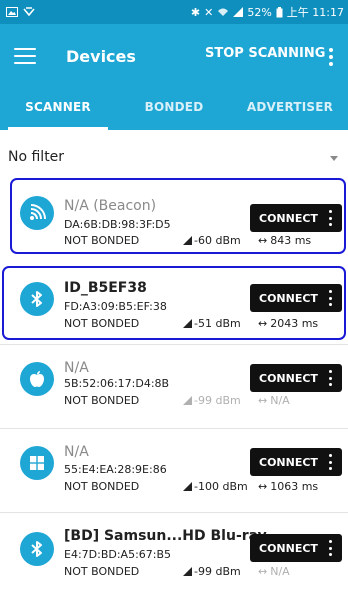 The height and width of the screenshot is (592, 348). I want to click on beacon-icon, so click(38, 212).